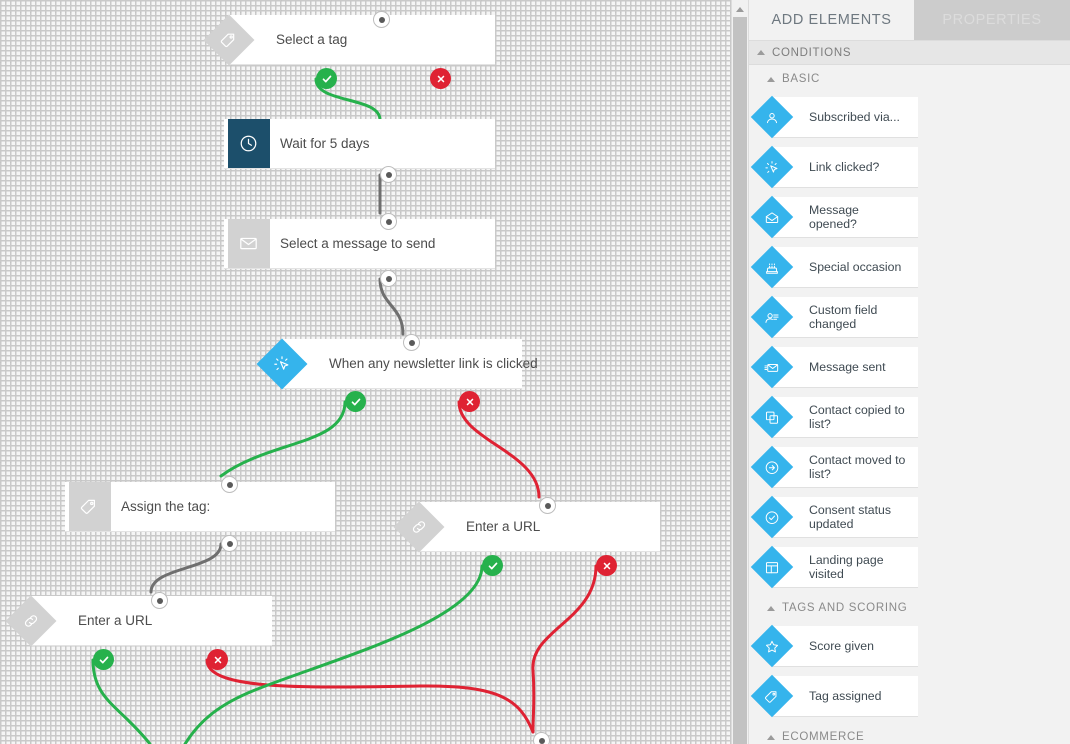 Image resolution: width=1070 pixels, height=744 pixels. What do you see at coordinates (541, 738) in the screenshot?
I see `connector-port-bottom-in` at bounding box center [541, 738].